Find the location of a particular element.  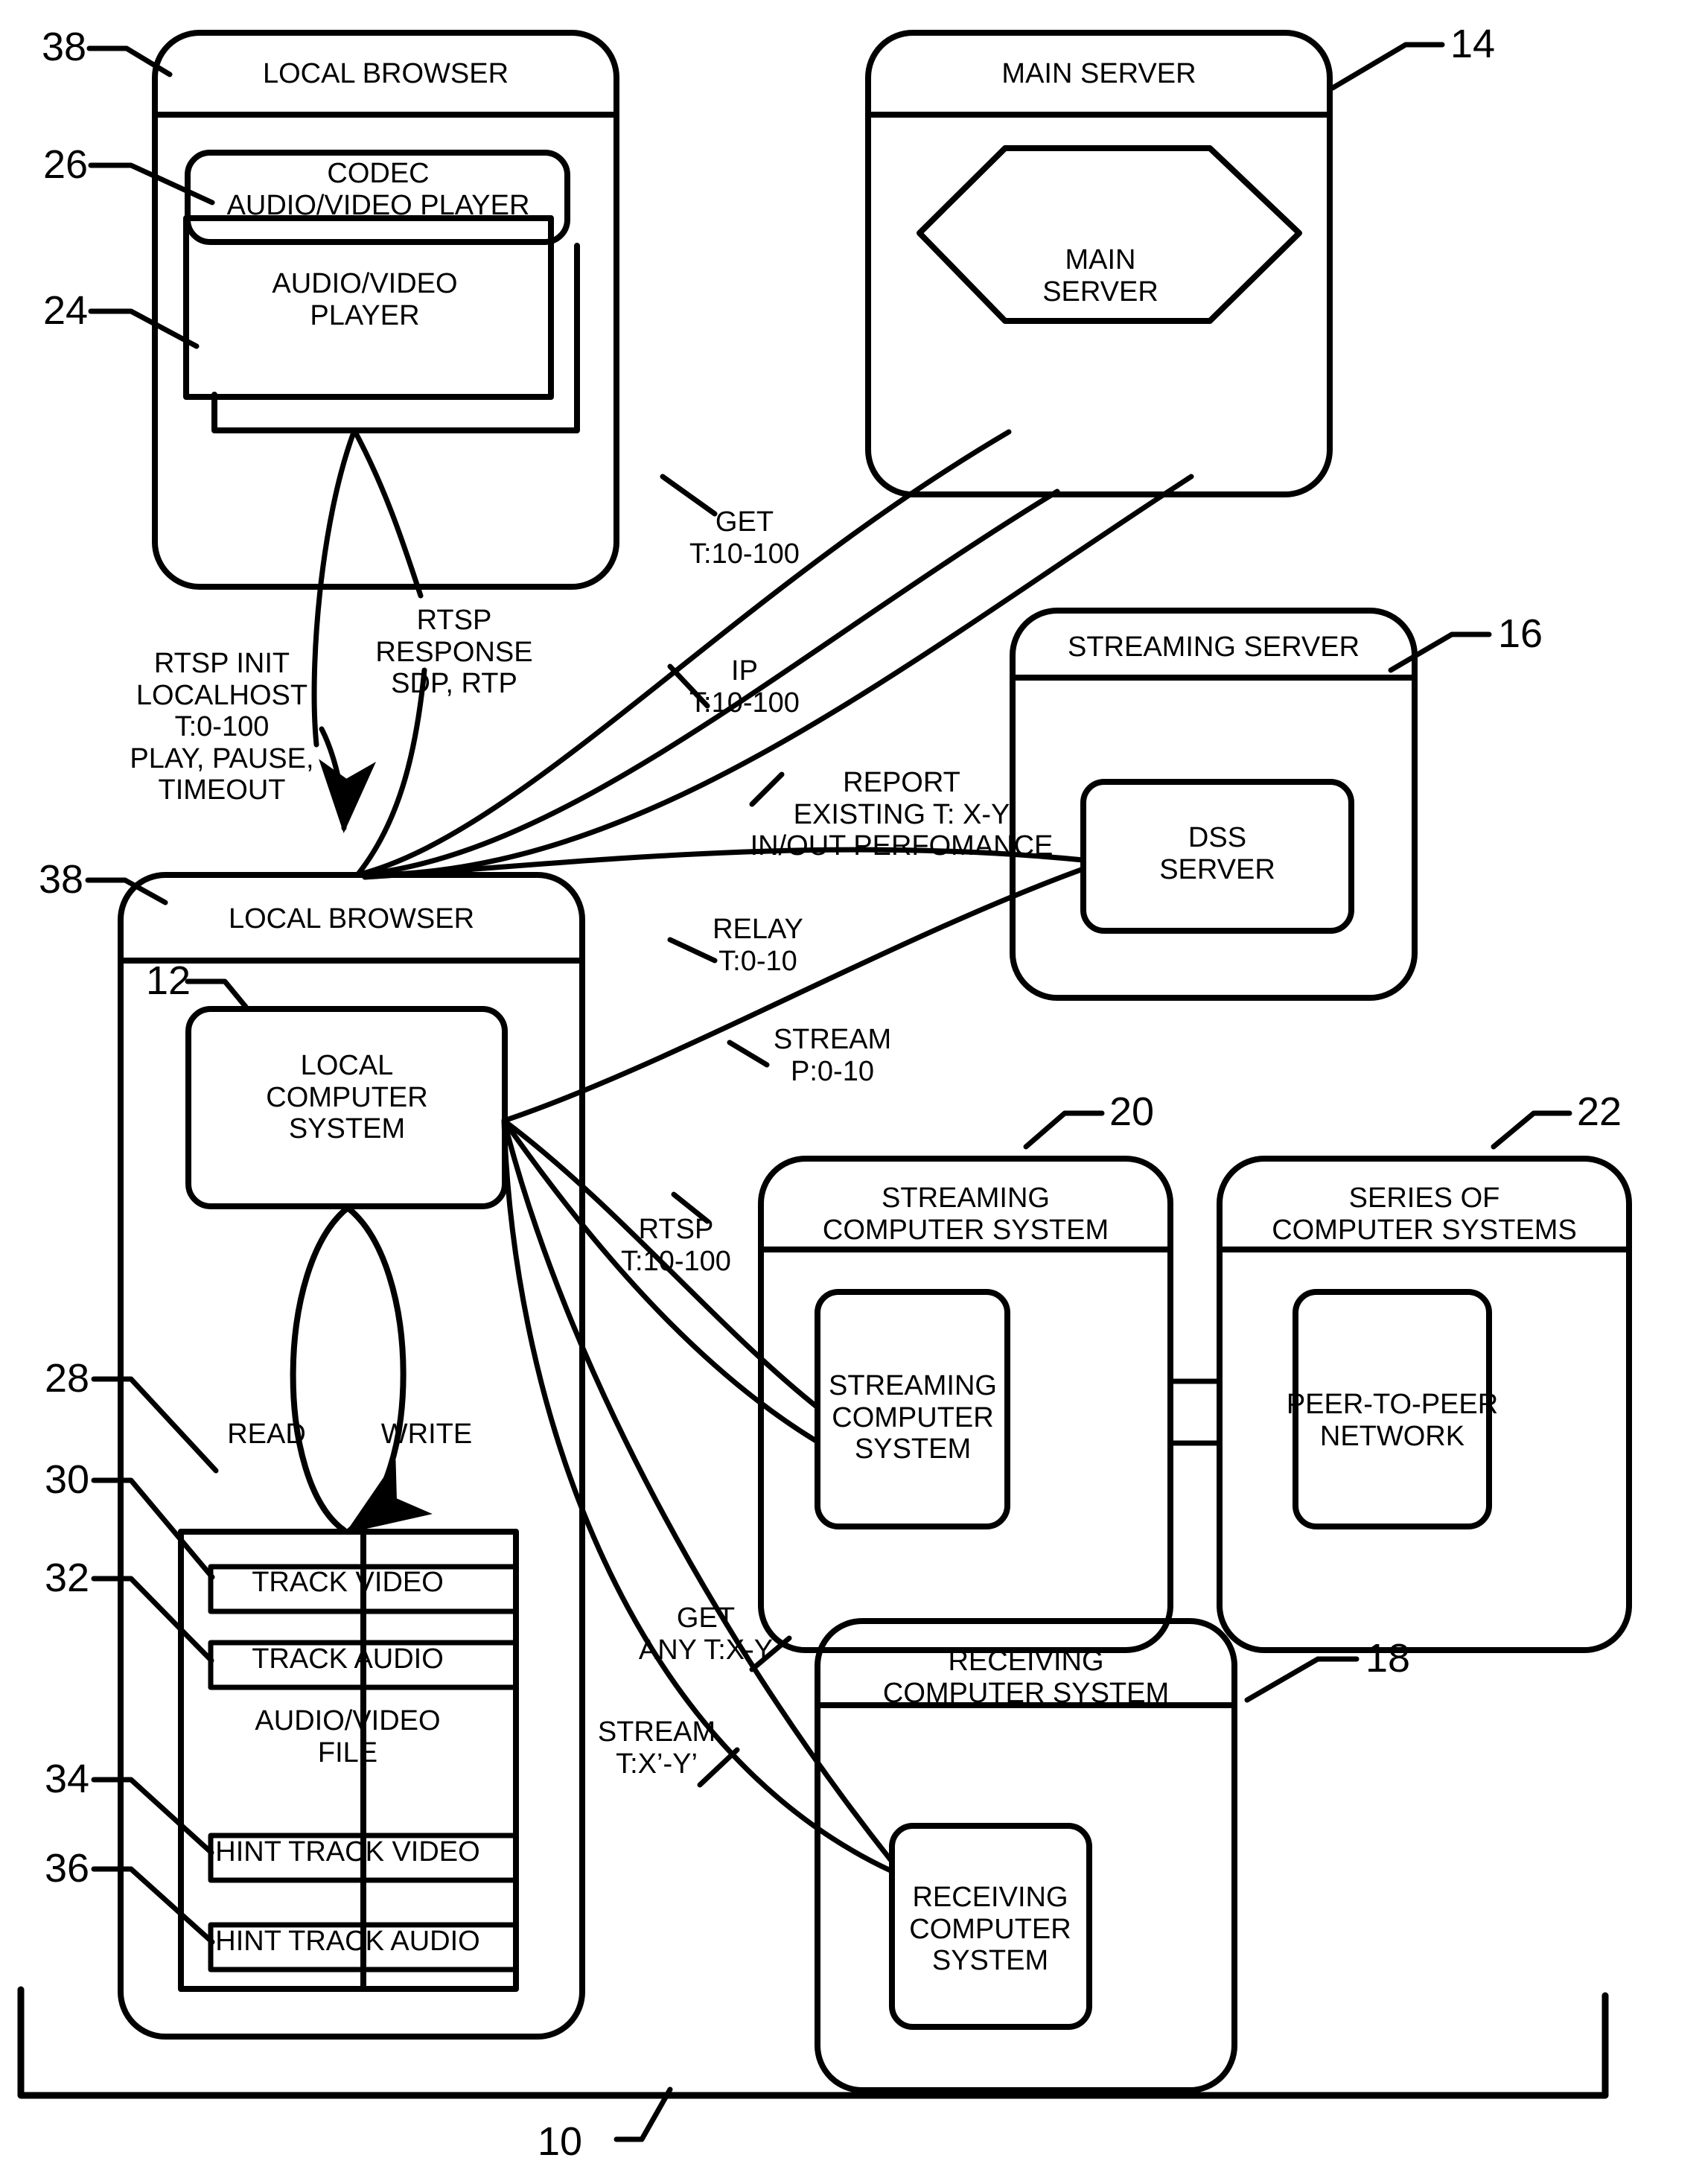

ref-26: 26 is located at coordinates (66, 164).